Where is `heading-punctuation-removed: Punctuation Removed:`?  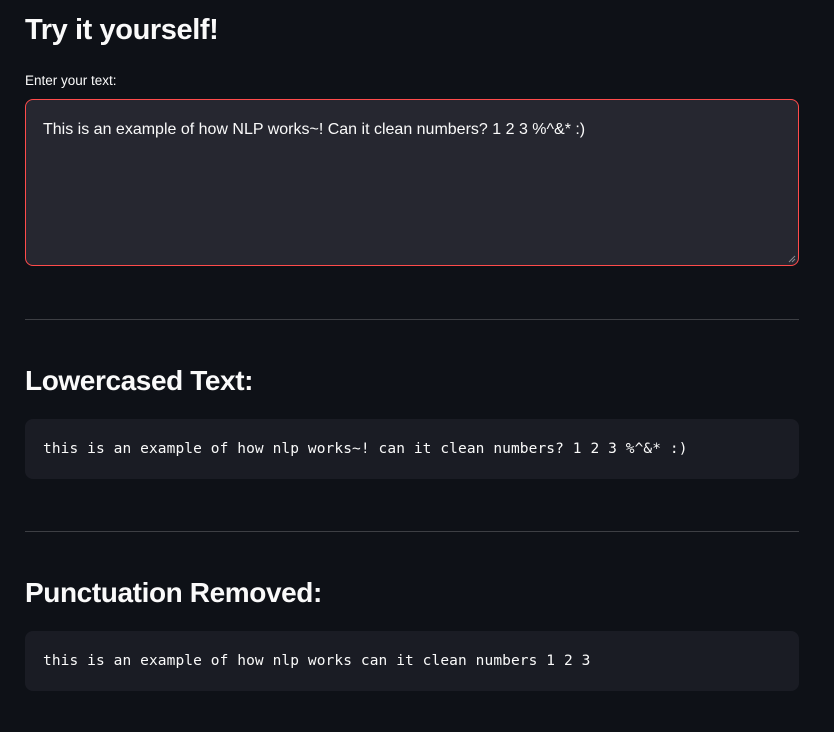
heading-punctuation-removed: Punctuation Removed: is located at coordinates (173, 592).